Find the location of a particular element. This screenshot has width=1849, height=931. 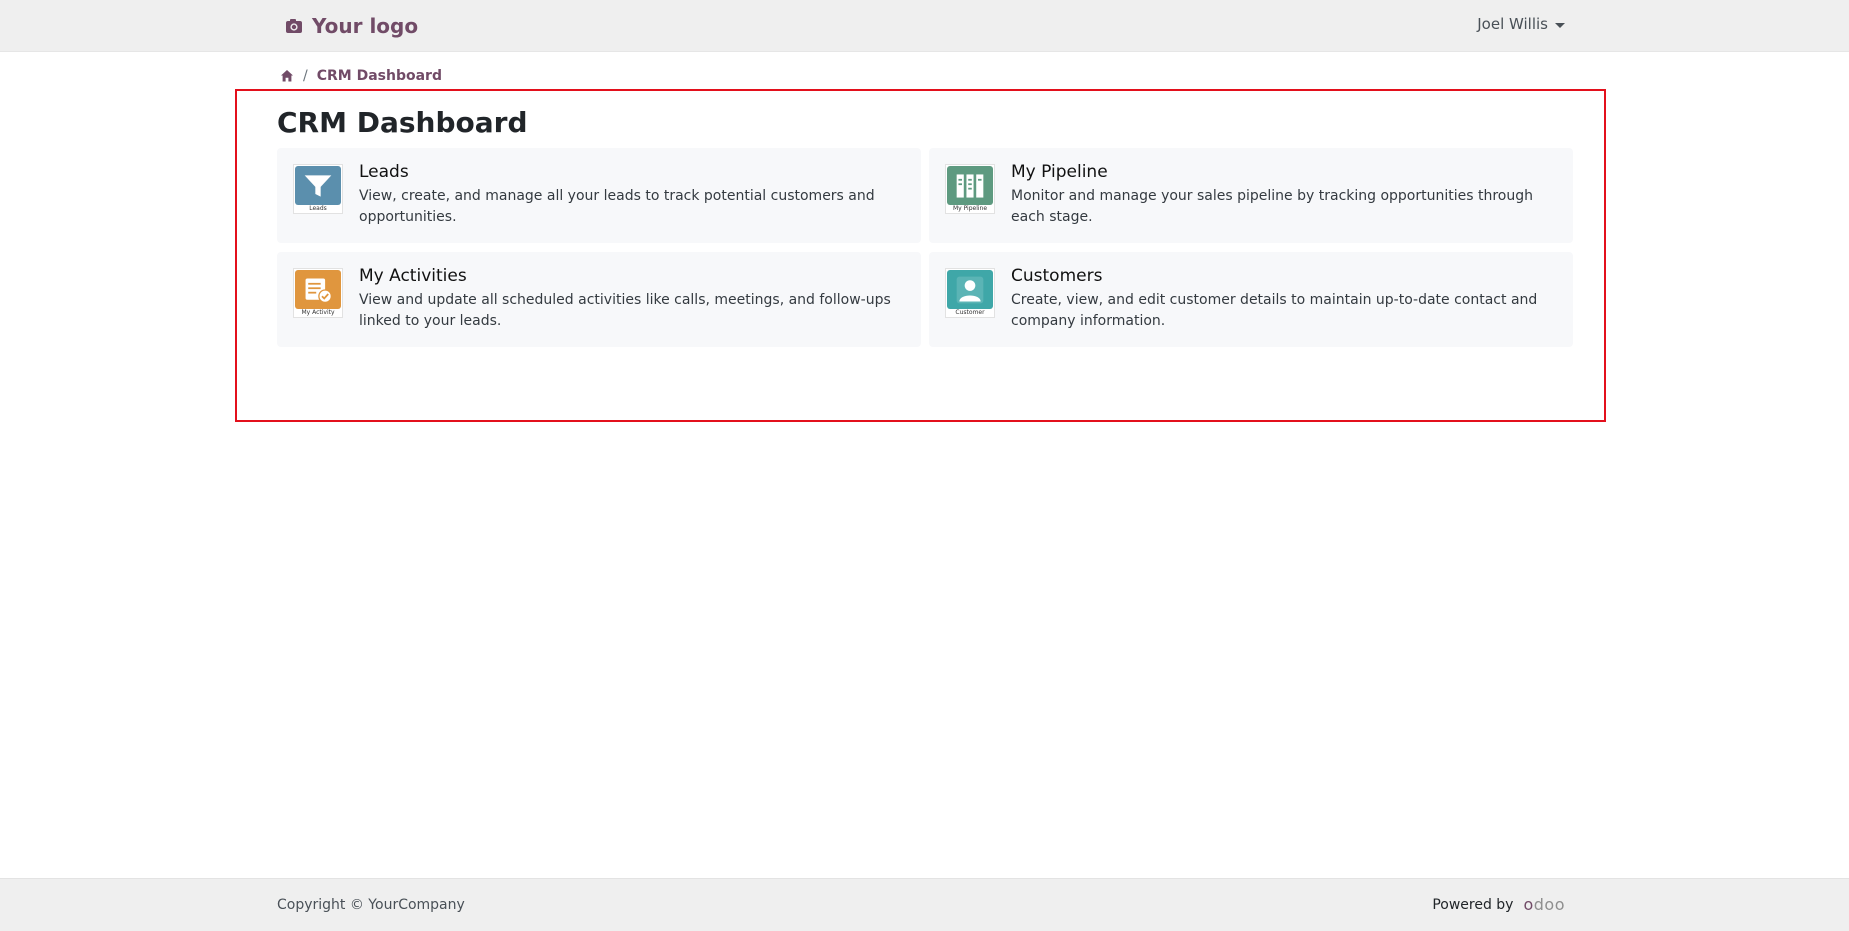

breadcrumb: / CRM Dashboard is located at coordinates (361, 76).